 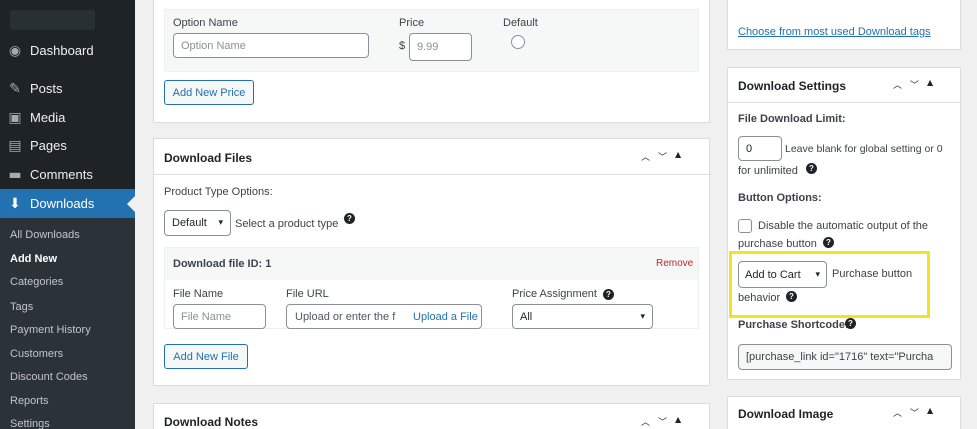 I want to click on submenu-add-new: Add New, so click(x=33, y=259).